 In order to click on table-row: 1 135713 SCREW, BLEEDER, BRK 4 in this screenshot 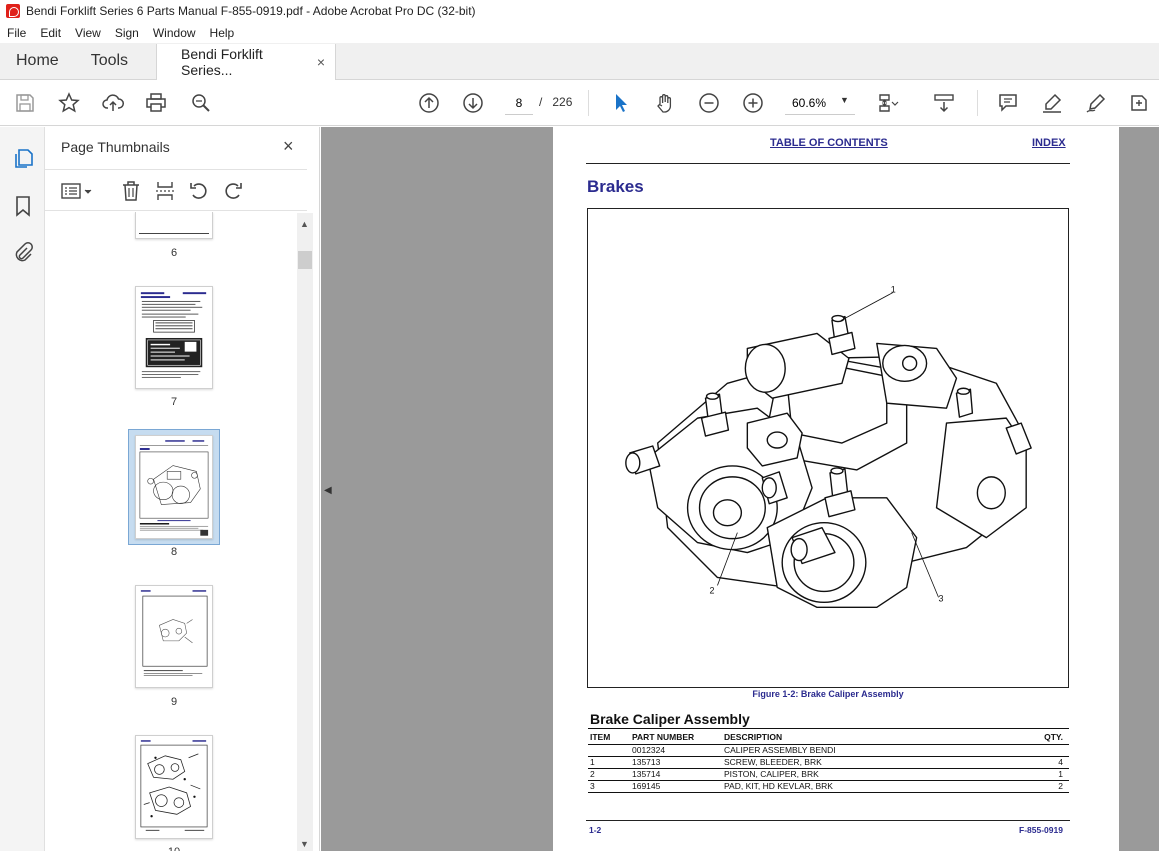, I will do `click(828, 762)`.